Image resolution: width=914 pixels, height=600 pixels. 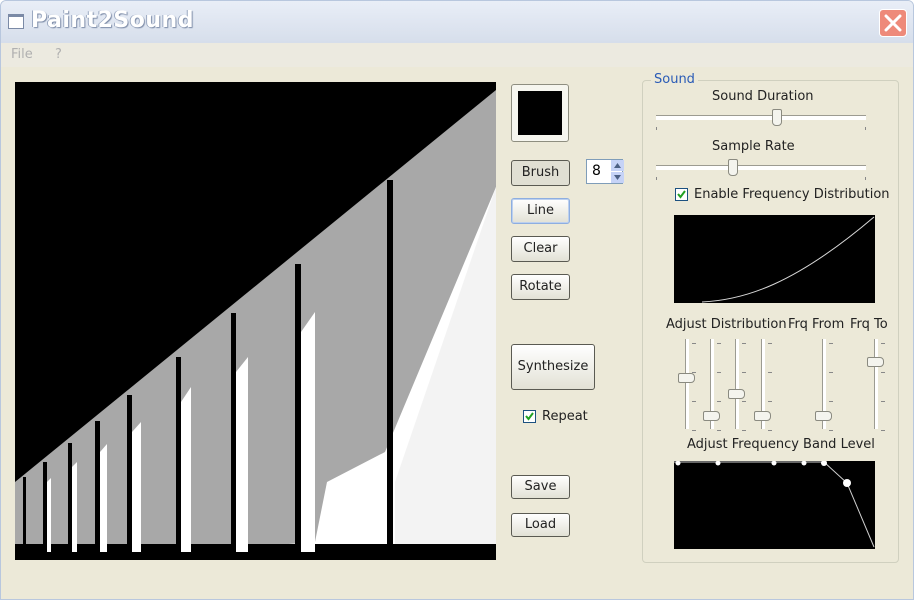 What do you see at coordinates (763, 96) in the screenshot?
I see `sound-duration-label: Sound Duration` at bounding box center [763, 96].